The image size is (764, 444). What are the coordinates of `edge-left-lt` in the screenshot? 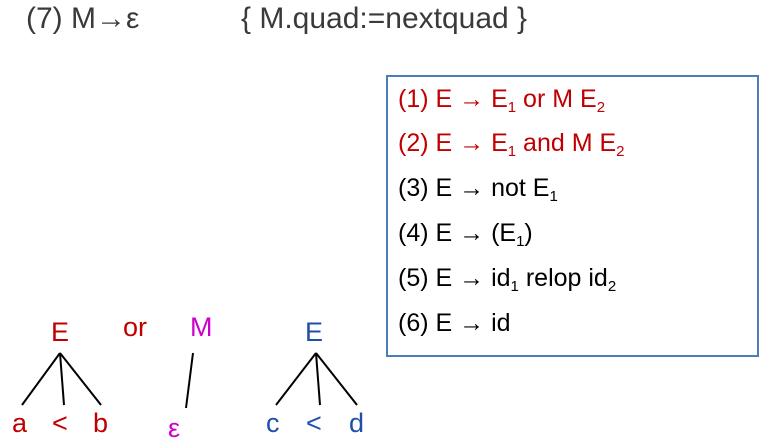 It's located at (62, 379).